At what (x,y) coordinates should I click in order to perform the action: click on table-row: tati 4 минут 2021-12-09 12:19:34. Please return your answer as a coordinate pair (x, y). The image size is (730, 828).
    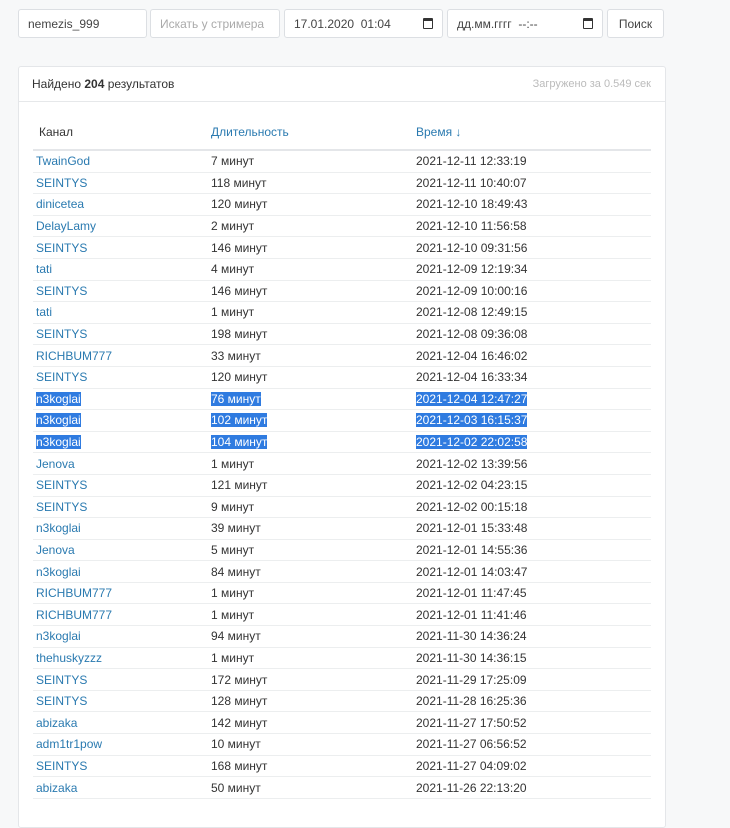
    Looking at the image, I should click on (342, 269).